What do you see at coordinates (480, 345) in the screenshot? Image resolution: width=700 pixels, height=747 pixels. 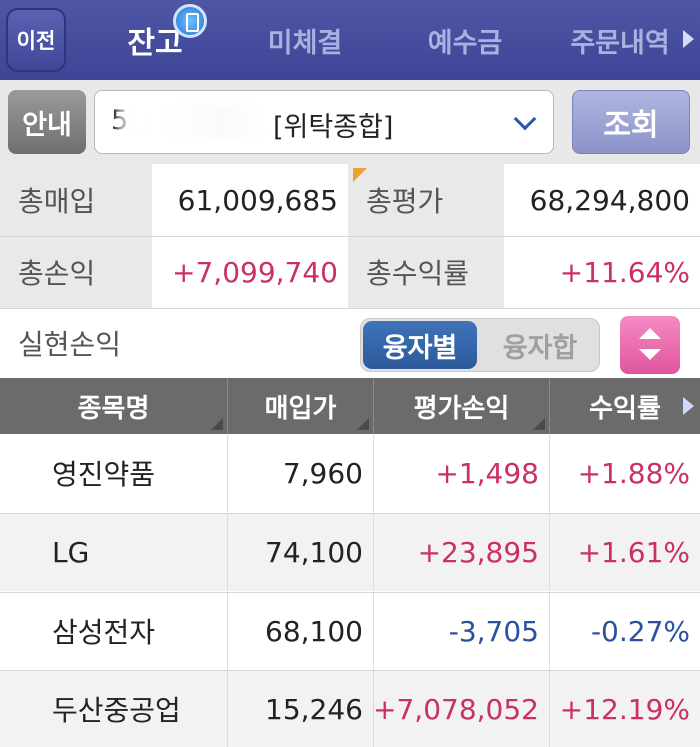 I see `loan-toggle: 융자별 융자합` at bounding box center [480, 345].